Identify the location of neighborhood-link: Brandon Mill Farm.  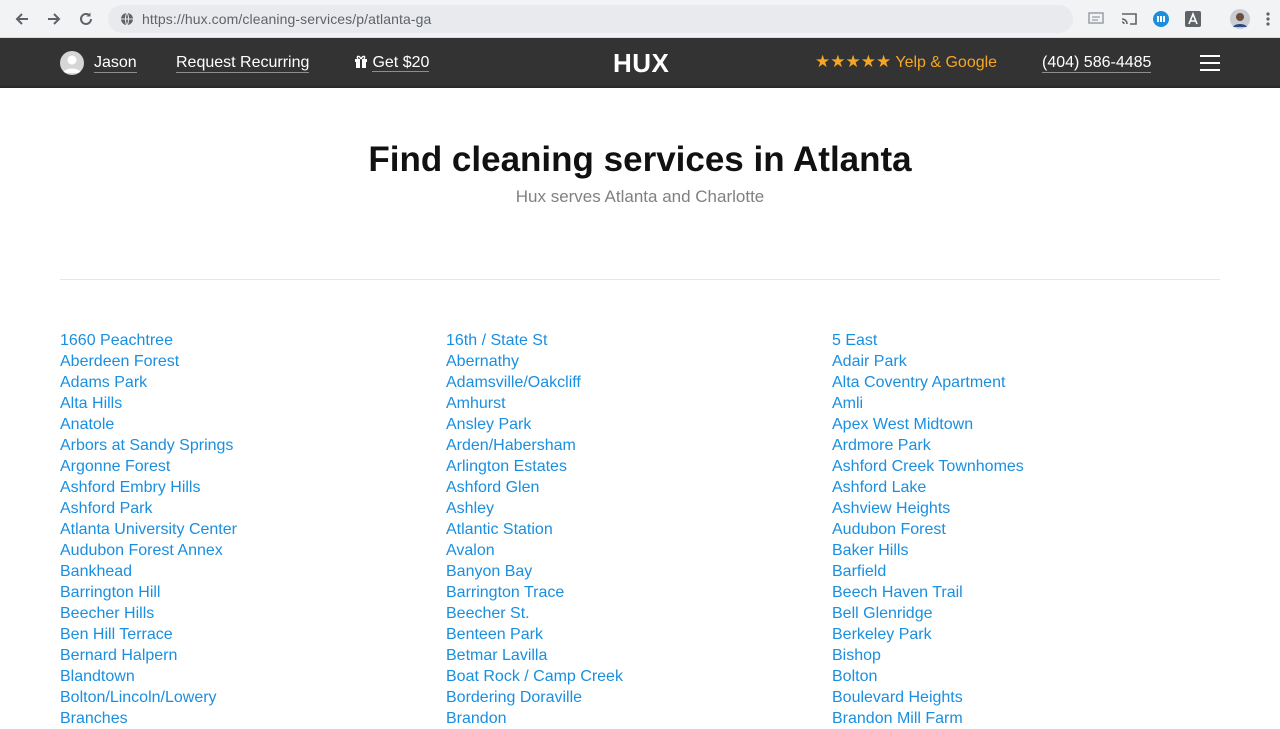
(897, 718).